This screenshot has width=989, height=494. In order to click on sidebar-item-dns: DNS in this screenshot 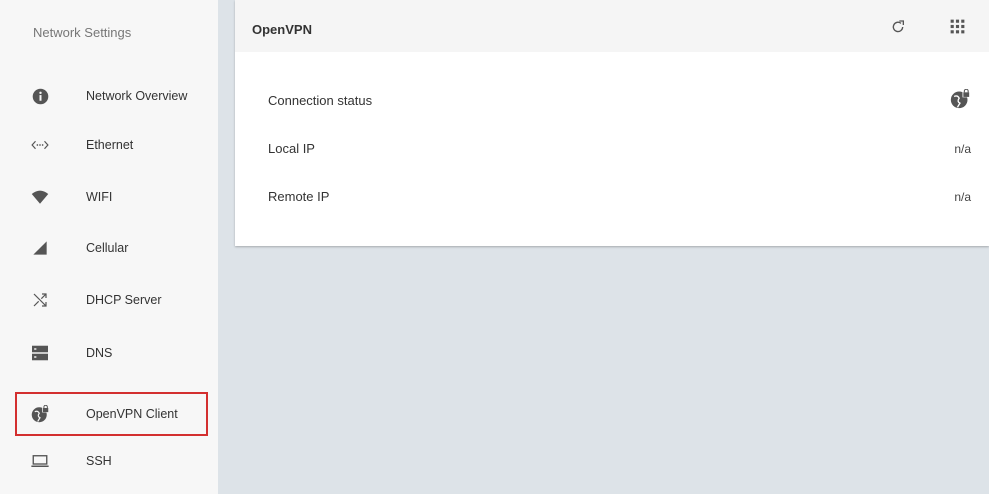, I will do `click(109, 353)`.